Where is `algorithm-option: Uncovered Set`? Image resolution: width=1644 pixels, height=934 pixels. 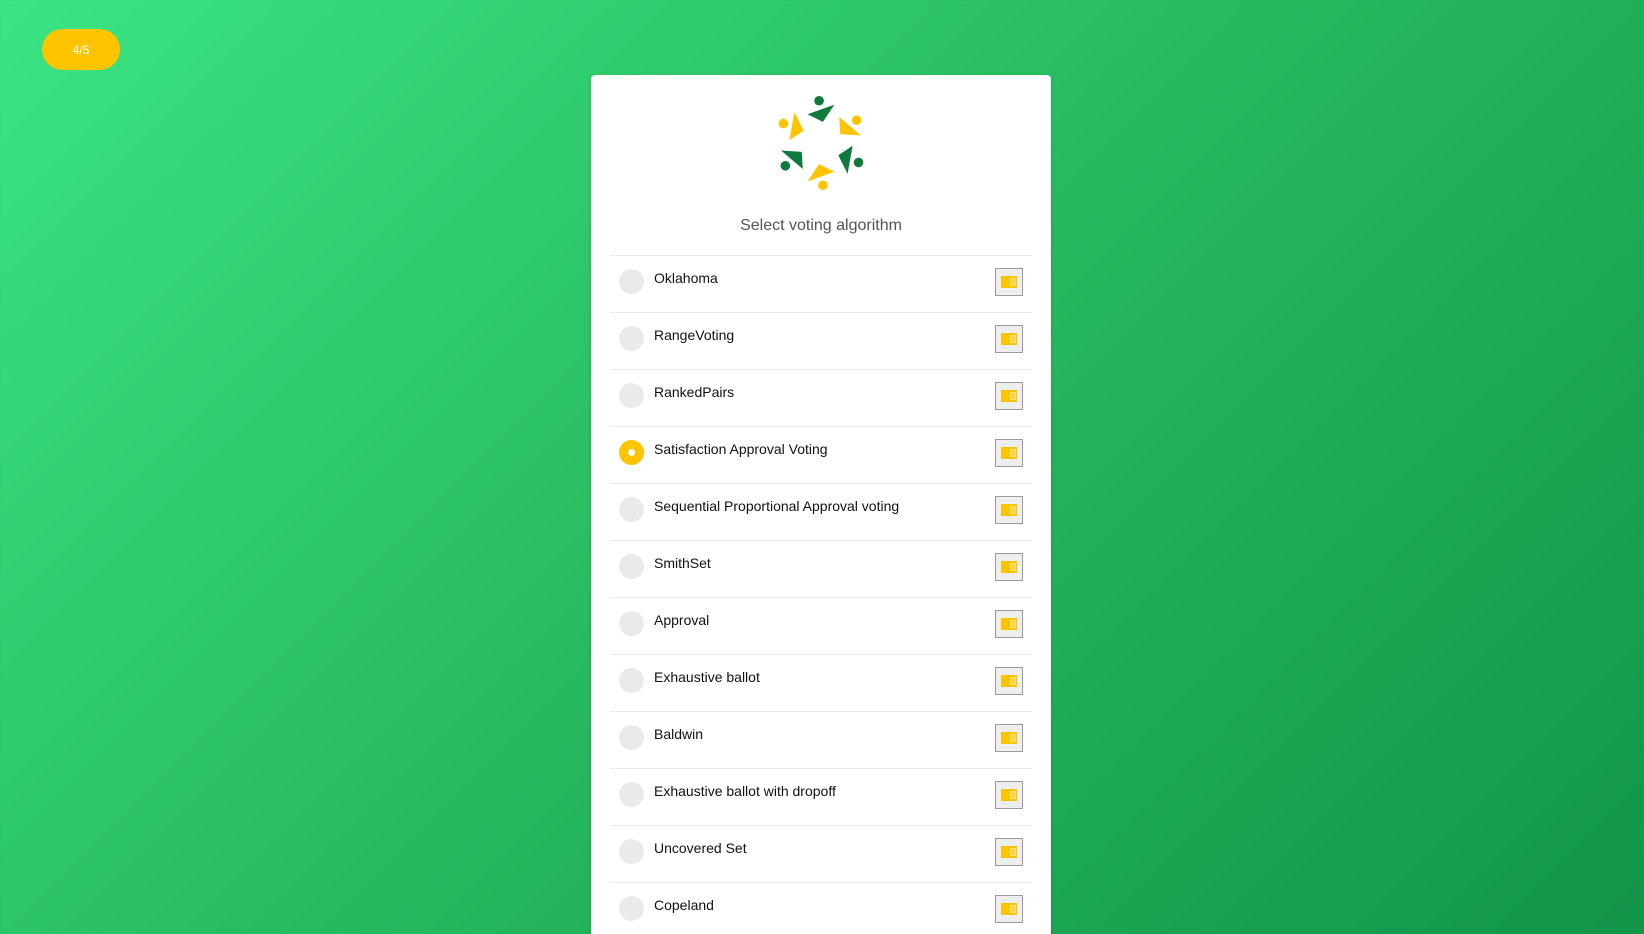
algorithm-option: Uncovered Set is located at coordinates (821, 854).